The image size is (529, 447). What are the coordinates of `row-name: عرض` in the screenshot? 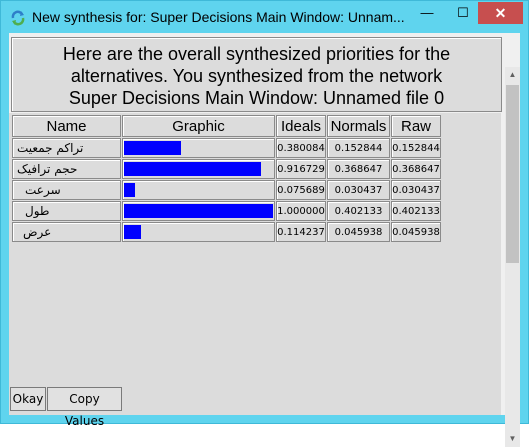 It's located at (66, 232).